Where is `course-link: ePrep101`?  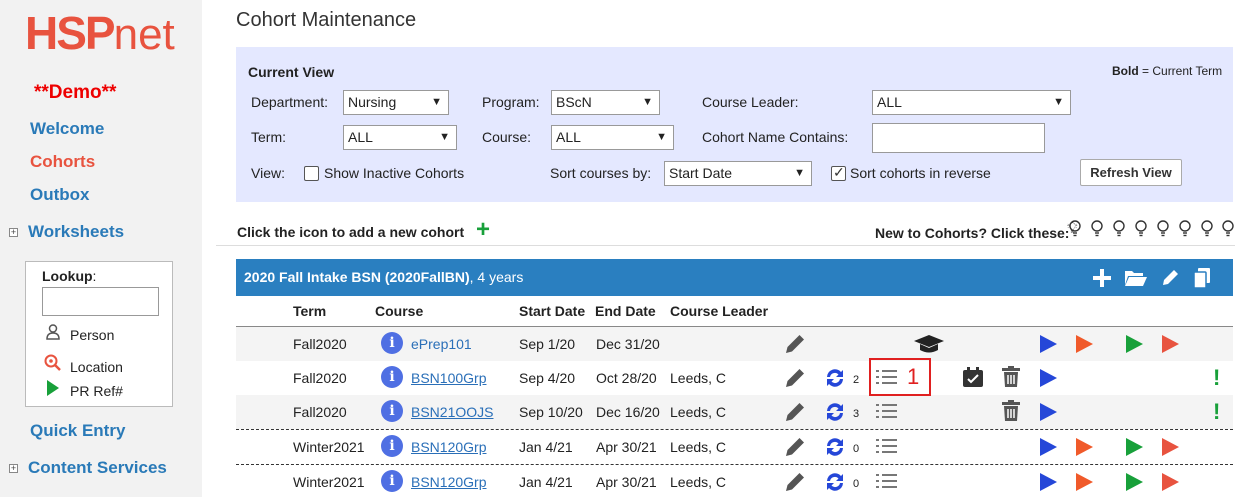 course-link: ePrep101 is located at coordinates (441, 344).